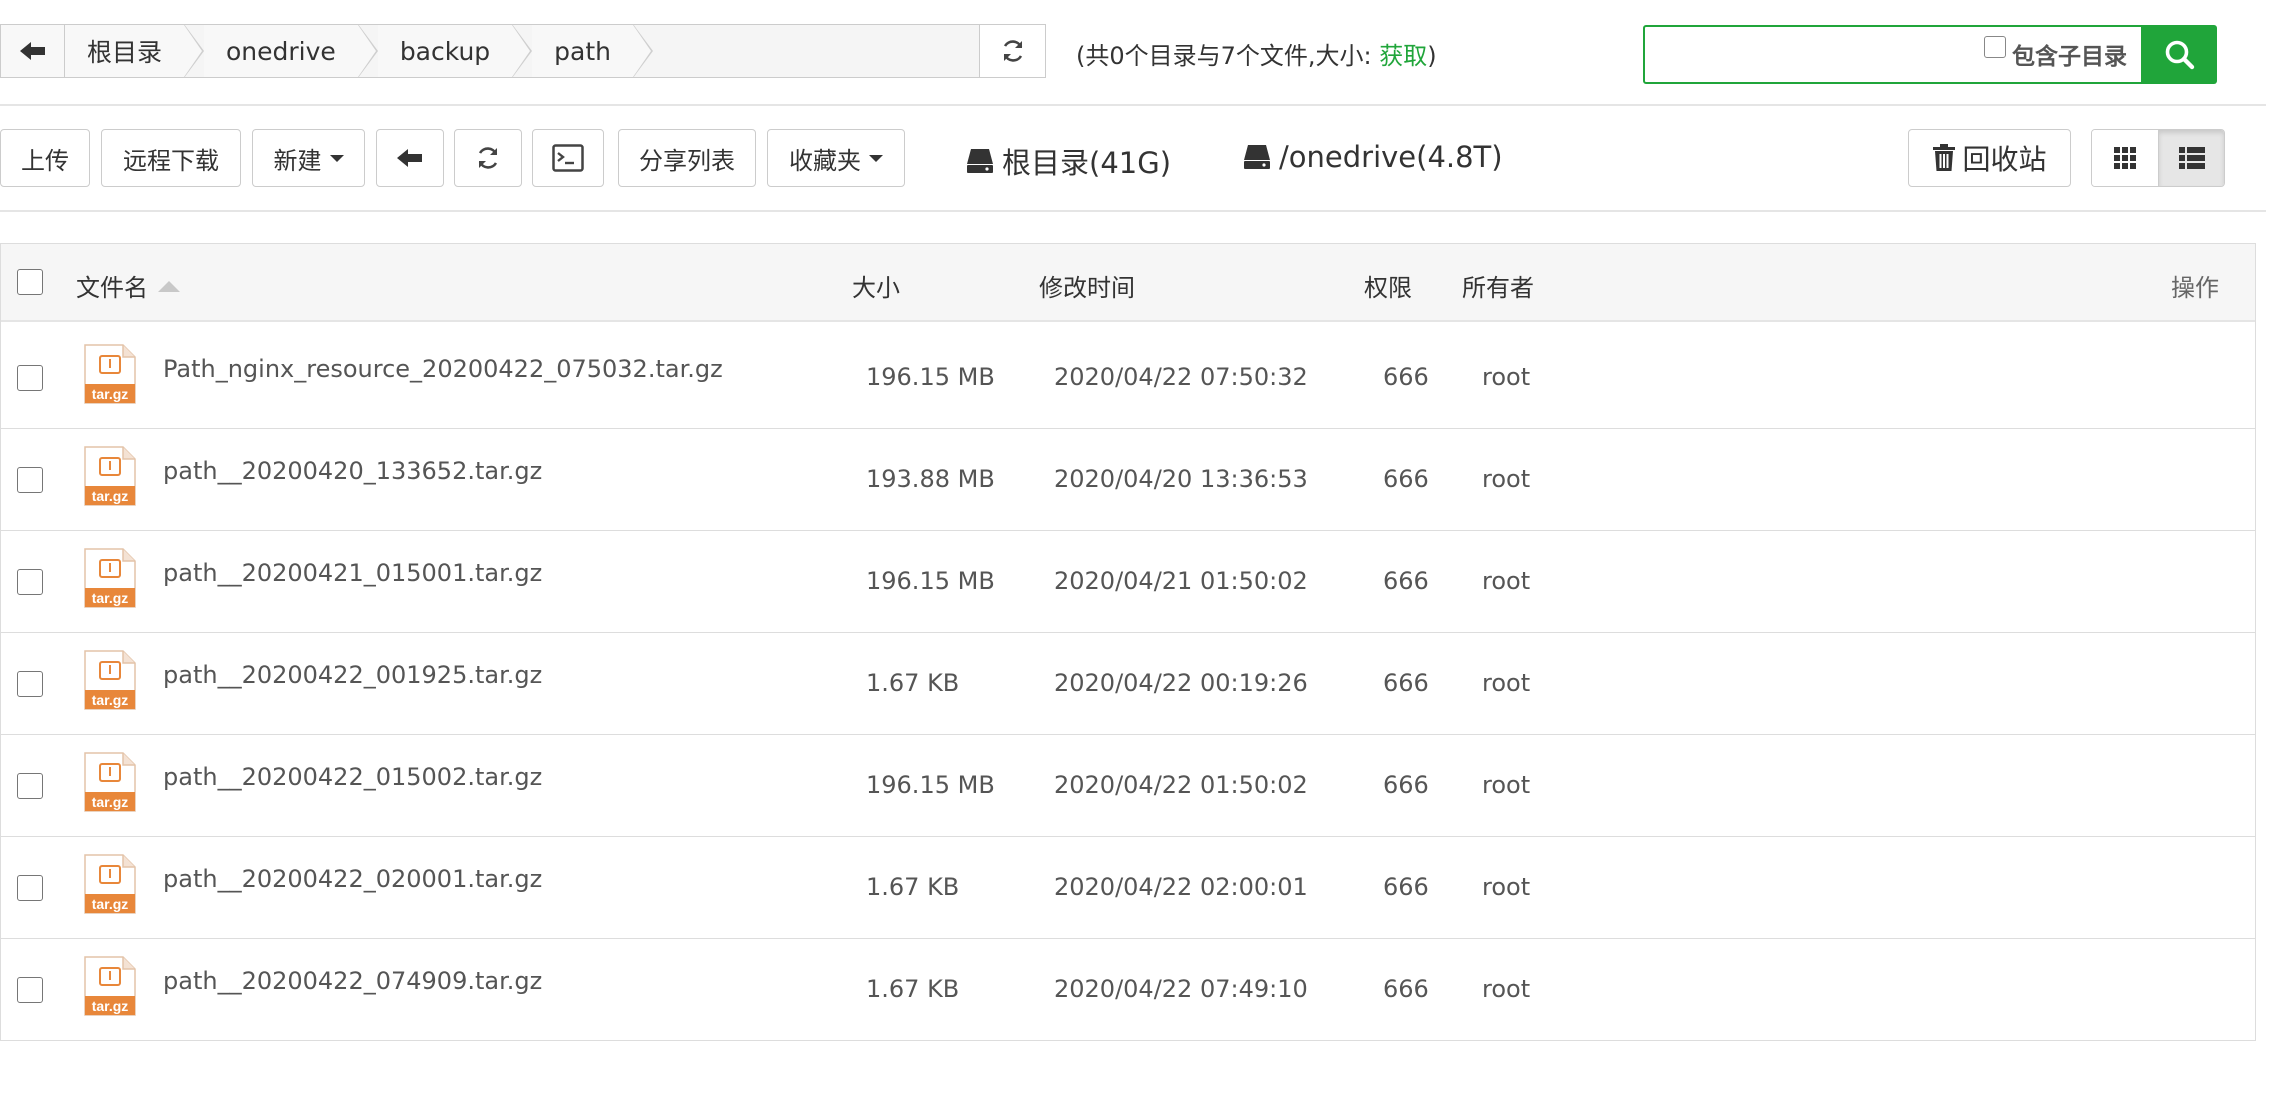  I want to click on file-name: path__20200422_001925.tar.gz, so click(352, 675).